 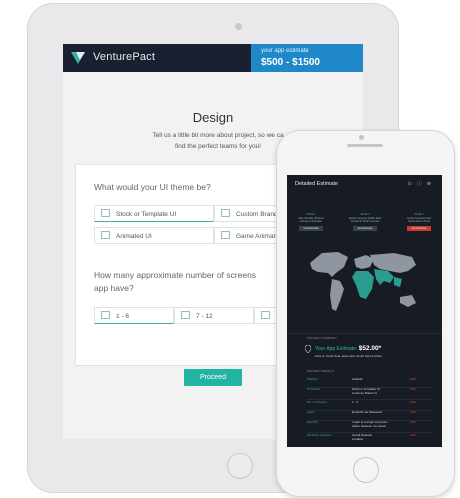 I want to click on tablet-home-button, so click(x=240, y=466).